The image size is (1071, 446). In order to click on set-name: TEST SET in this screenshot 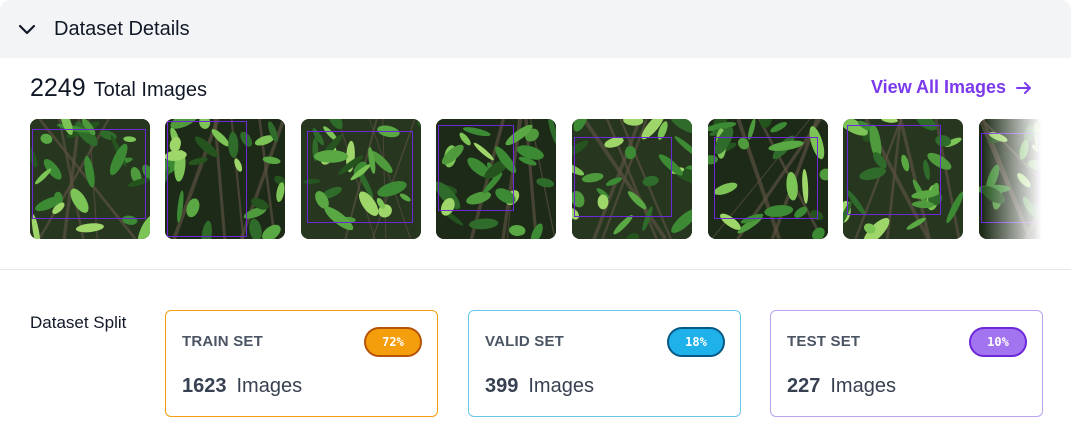, I will do `click(824, 341)`.